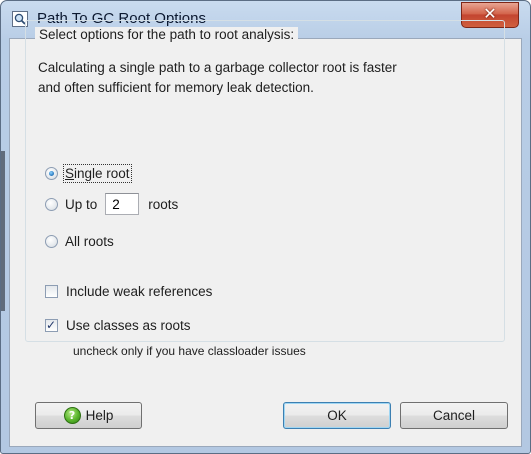 The width and height of the screenshot is (531, 454). I want to click on checkbox-classes-as-roots: ✓ Use classes as roots, so click(118, 325).